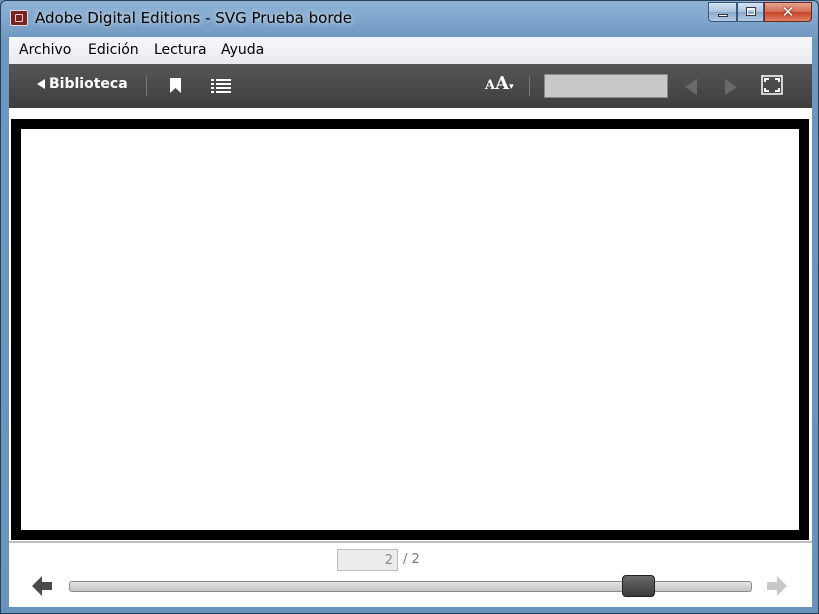 The height and width of the screenshot is (614, 819). Describe the element at coordinates (175, 85) in the screenshot. I see `bookmark-icon` at that location.